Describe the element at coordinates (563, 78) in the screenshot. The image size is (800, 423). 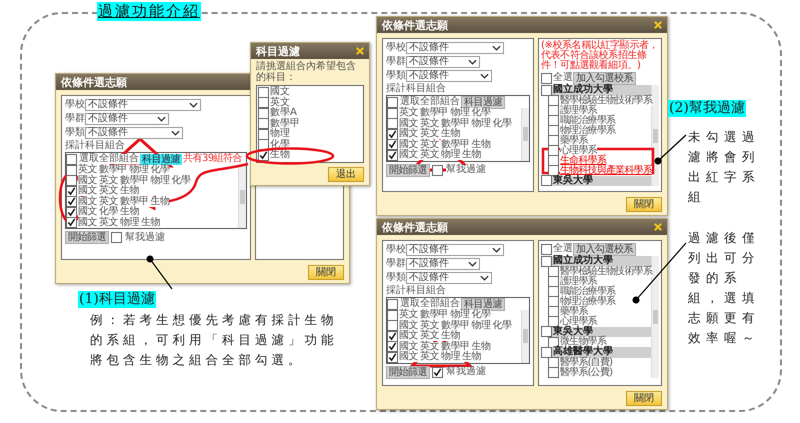
I see `option-label: 全選` at that location.